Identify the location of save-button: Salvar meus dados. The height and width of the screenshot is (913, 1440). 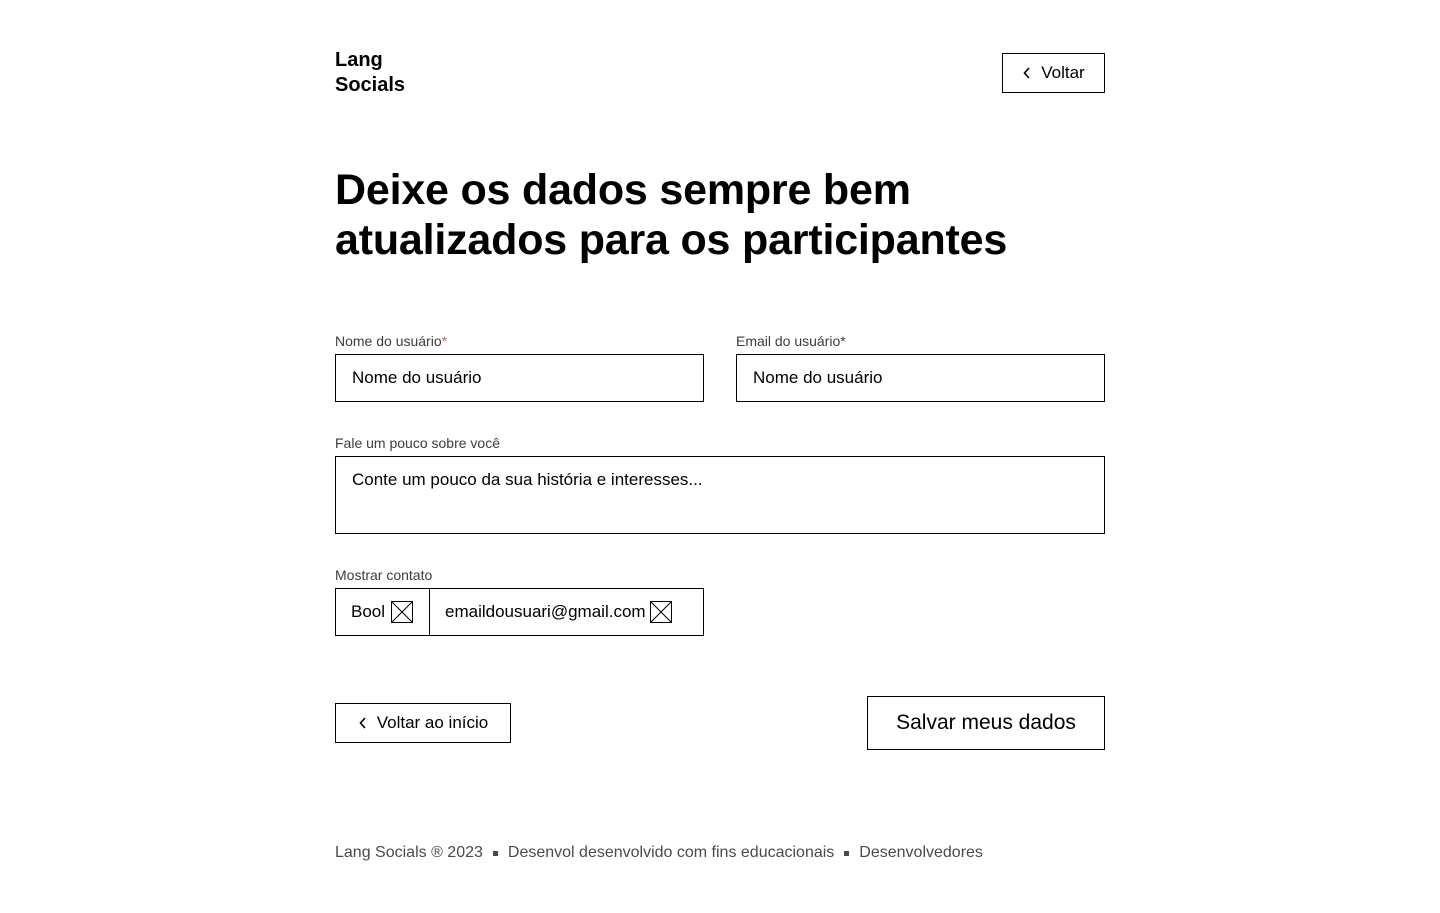
(986, 723).